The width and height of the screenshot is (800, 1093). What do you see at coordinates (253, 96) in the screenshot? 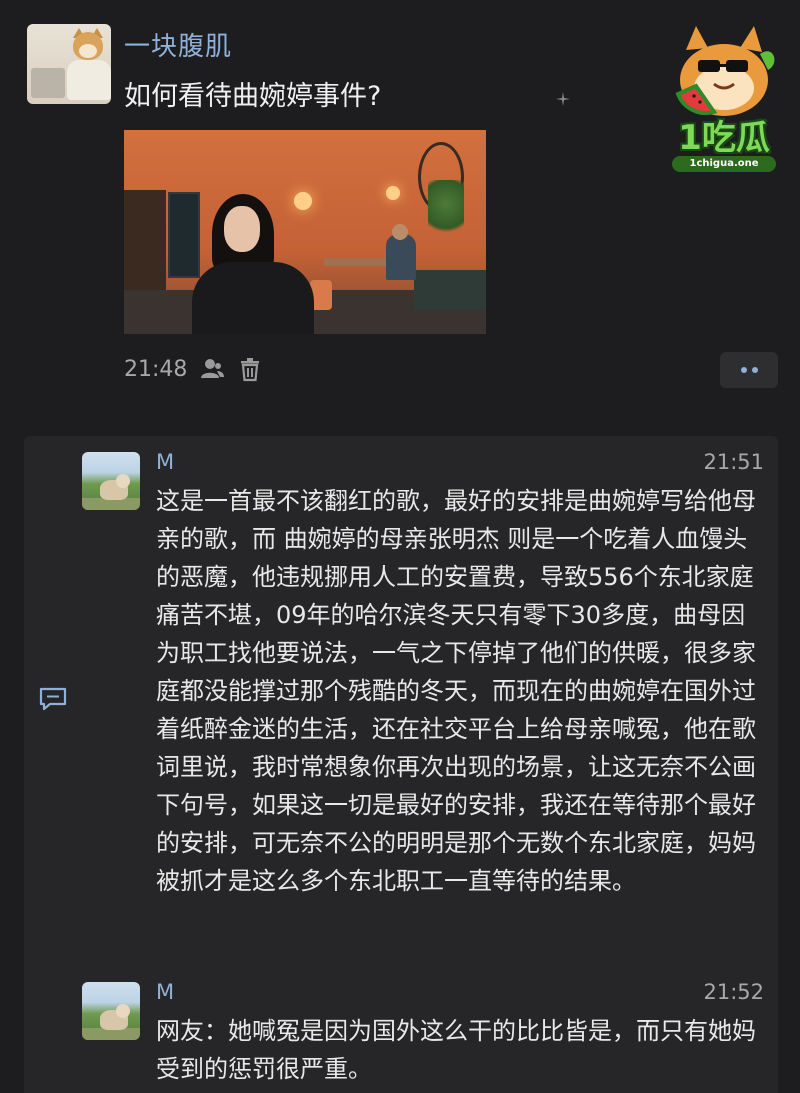
I see `post-title: 如何看待曲婉婷事件?` at bounding box center [253, 96].